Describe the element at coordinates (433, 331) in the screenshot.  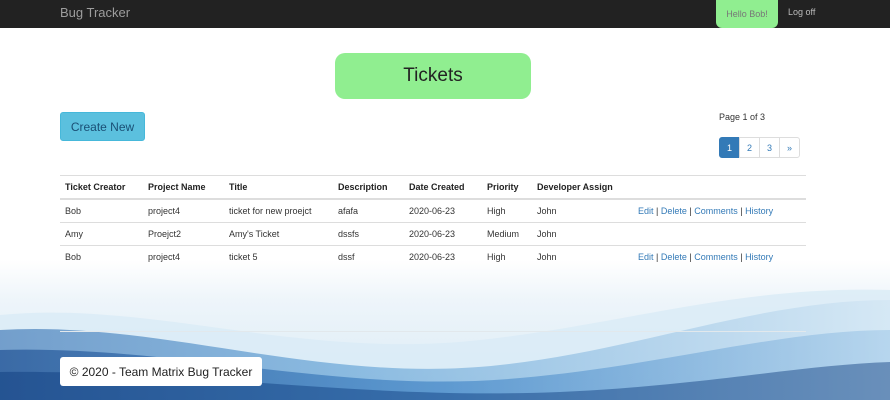
I see `footer-divider` at that location.